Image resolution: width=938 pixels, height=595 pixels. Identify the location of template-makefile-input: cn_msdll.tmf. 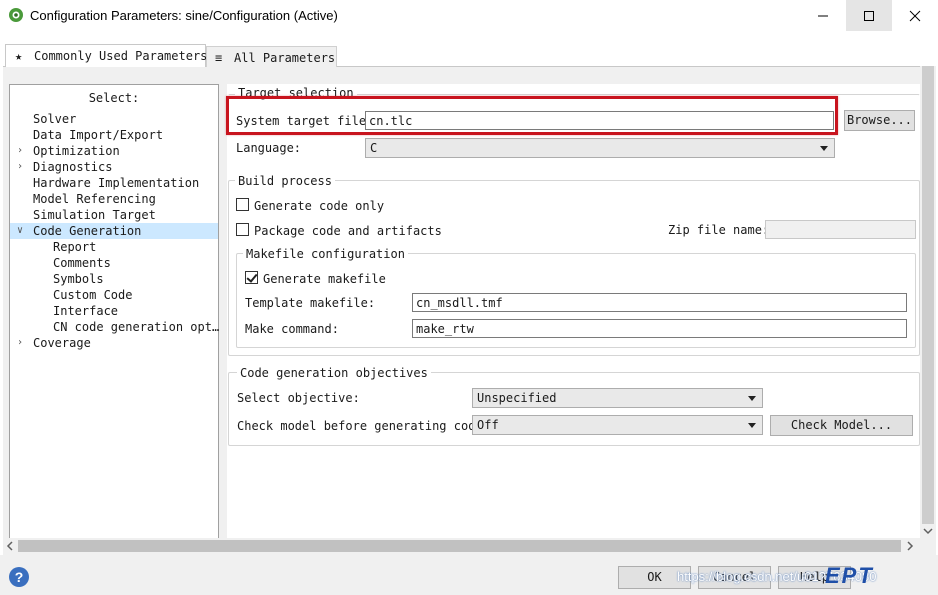
(659, 302).